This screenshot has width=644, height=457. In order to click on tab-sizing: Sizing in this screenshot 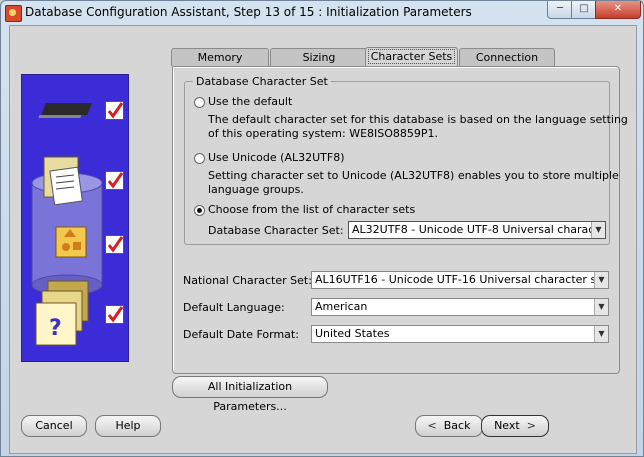, I will do `click(319, 57)`.